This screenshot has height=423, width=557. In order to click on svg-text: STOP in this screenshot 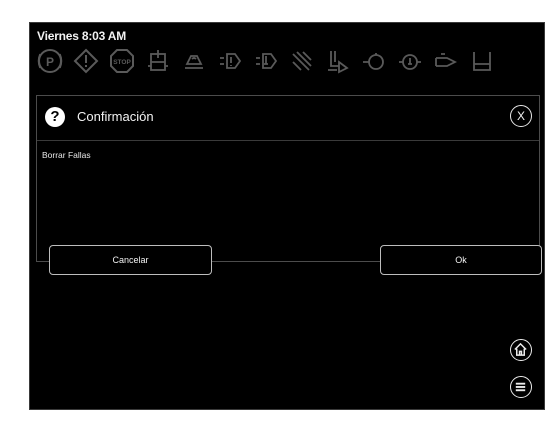, I will do `click(122, 62)`.